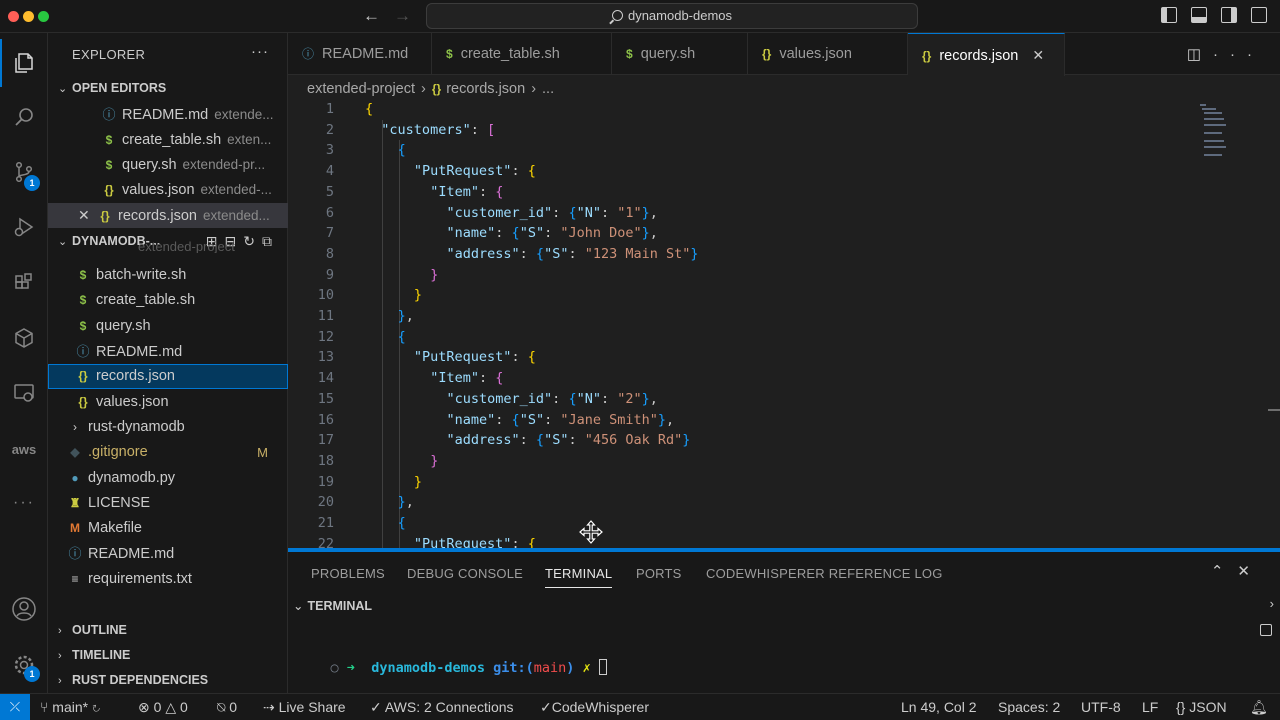 The height and width of the screenshot is (720, 1280). I want to click on file-create-table: $ create_table.sh, so click(168, 300).